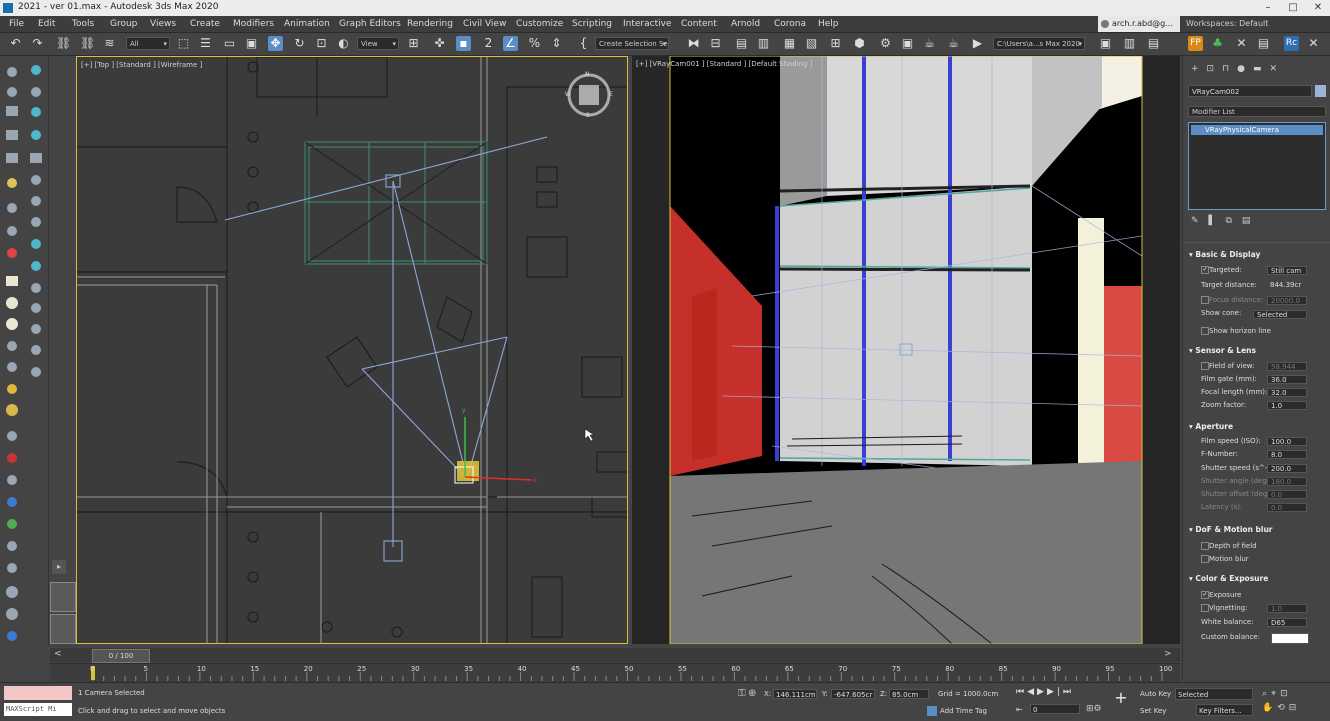 The image size is (1330, 721). Describe the element at coordinates (953, 43) in the screenshot. I see `render-iterative-icon: ☕` at that location.